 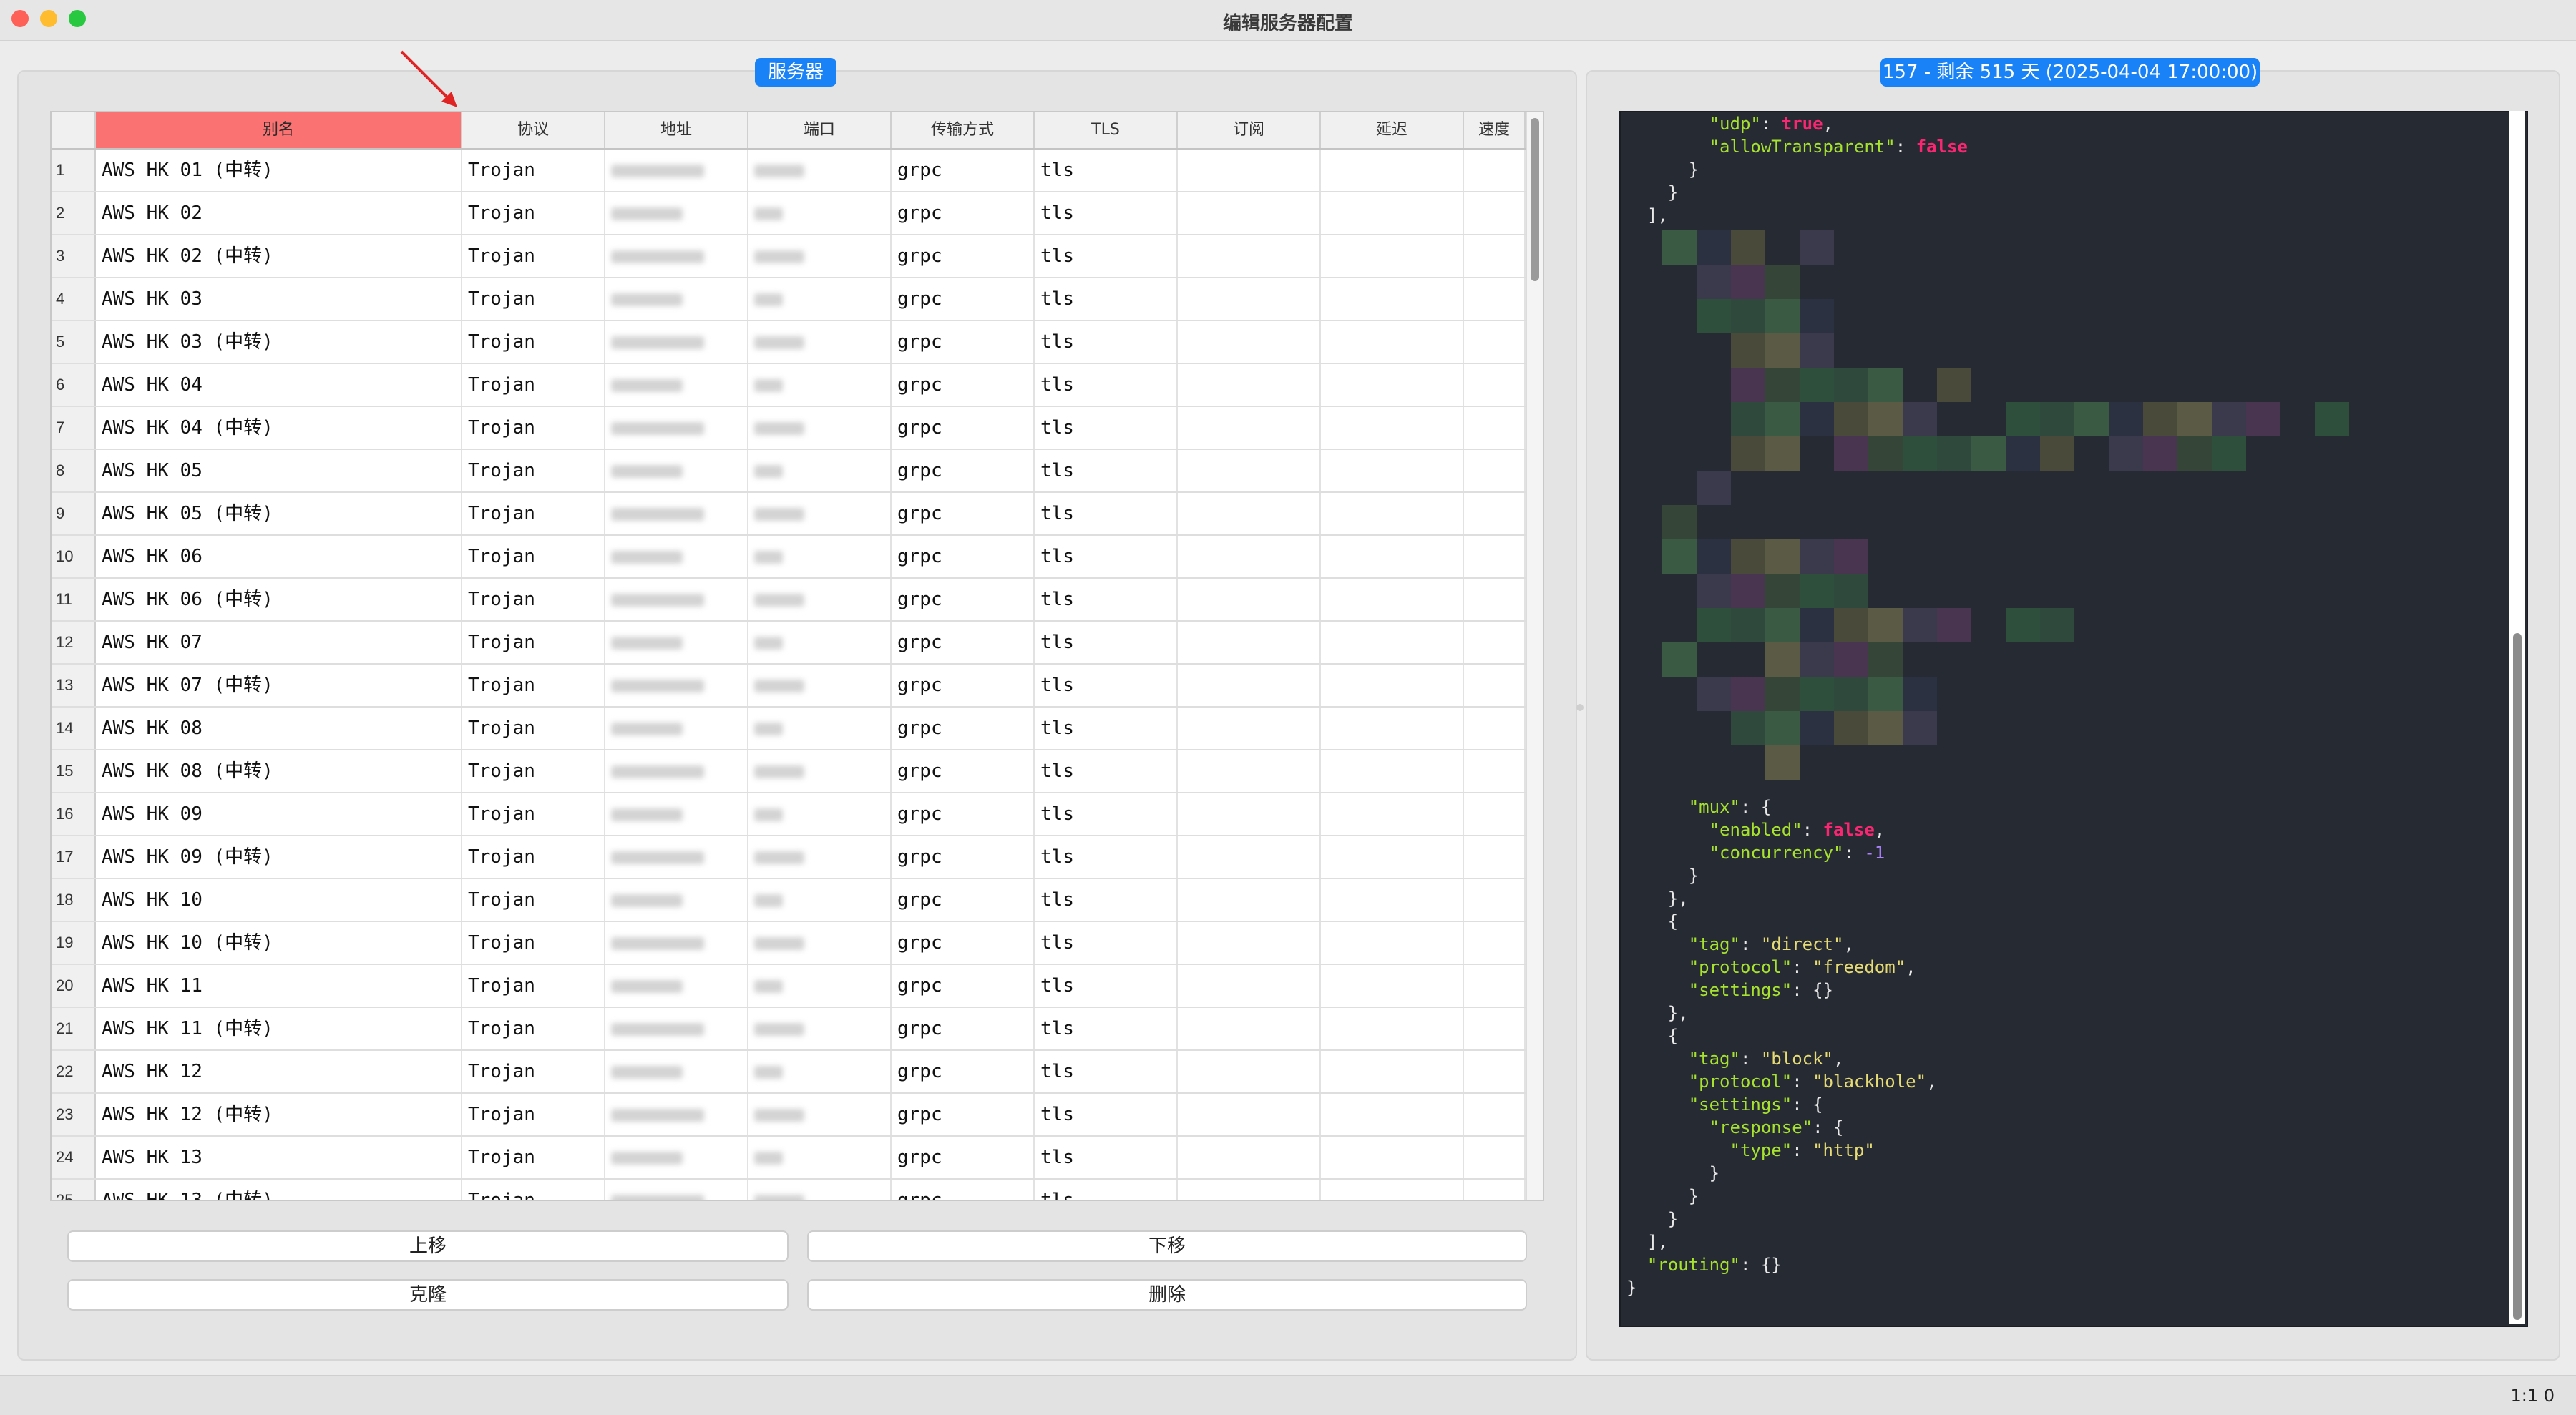 I want to click on table-scrollbar-thumb, so click(x=1535, y=199).